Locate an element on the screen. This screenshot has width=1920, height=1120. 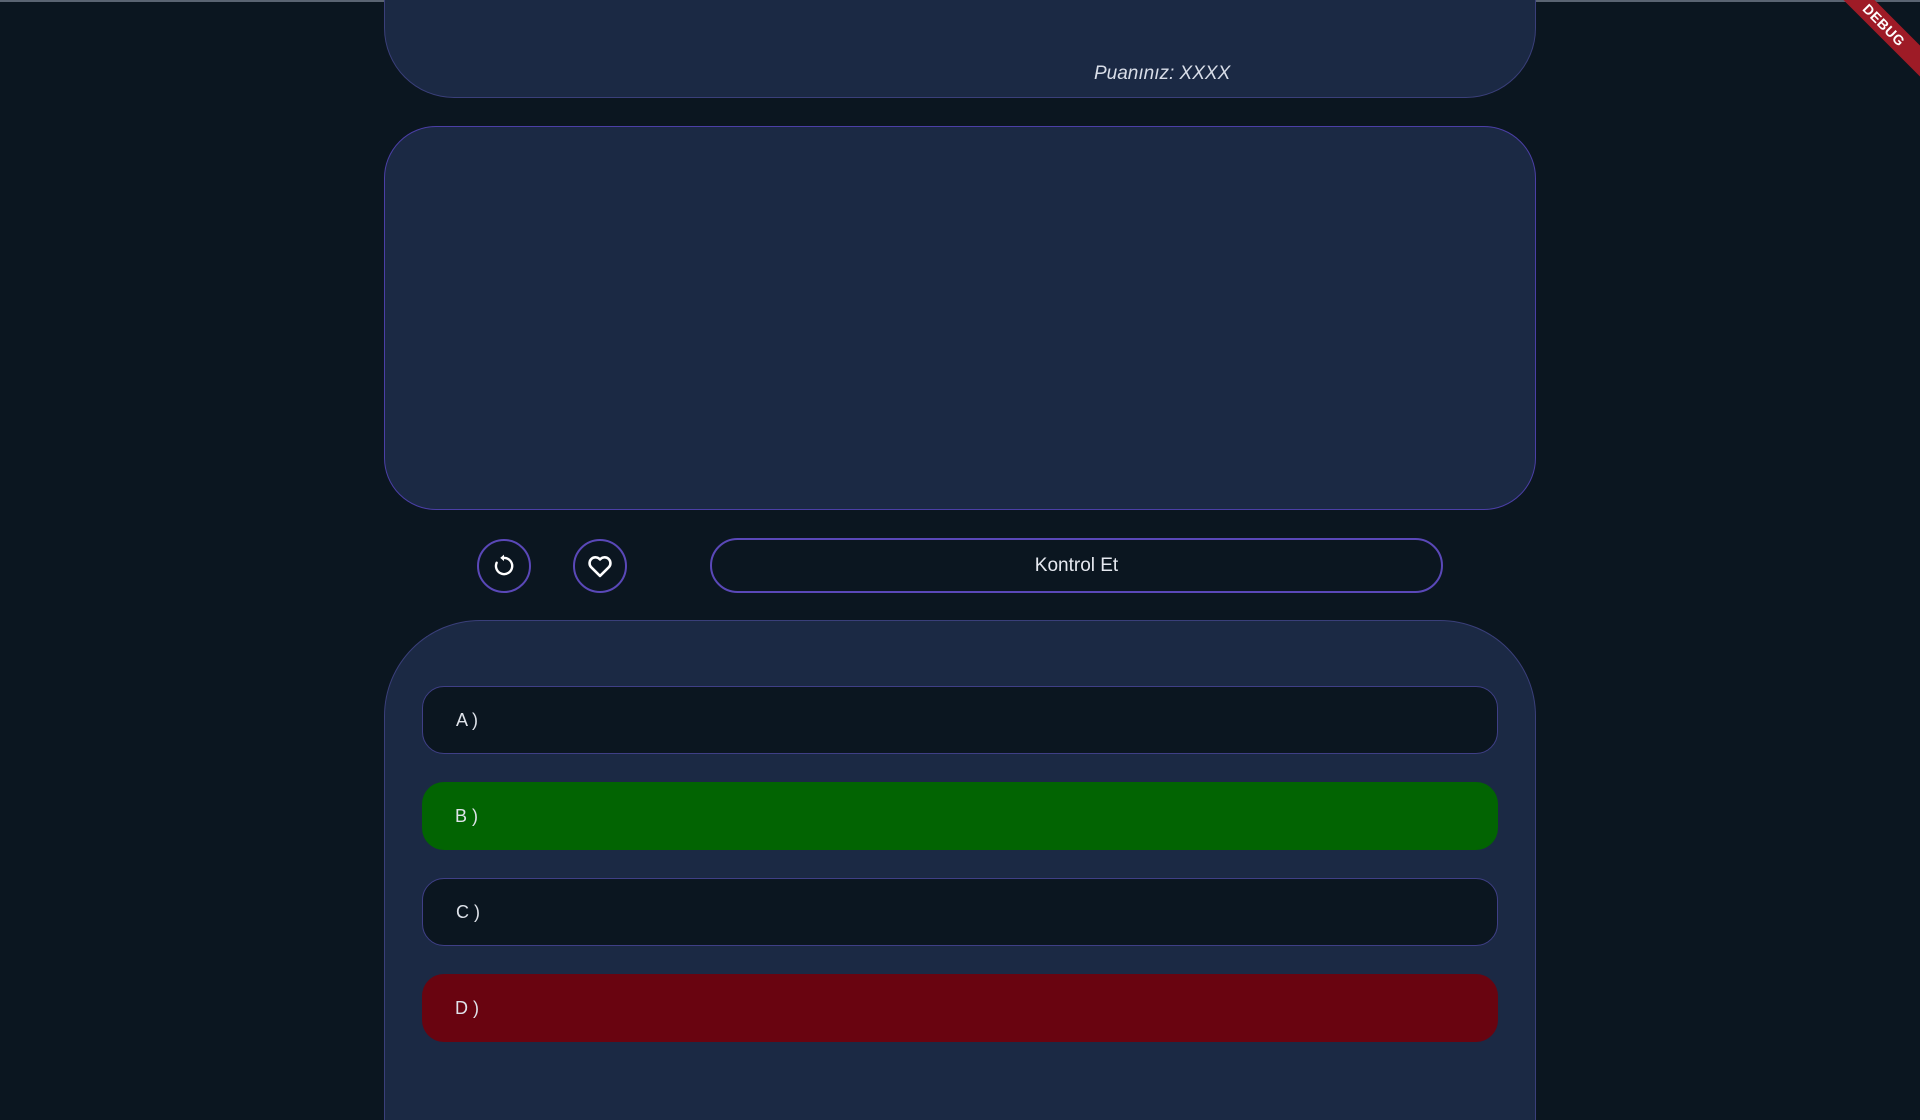
score-label: Puanınız: XXXX is located at coordinates (1162, 73).